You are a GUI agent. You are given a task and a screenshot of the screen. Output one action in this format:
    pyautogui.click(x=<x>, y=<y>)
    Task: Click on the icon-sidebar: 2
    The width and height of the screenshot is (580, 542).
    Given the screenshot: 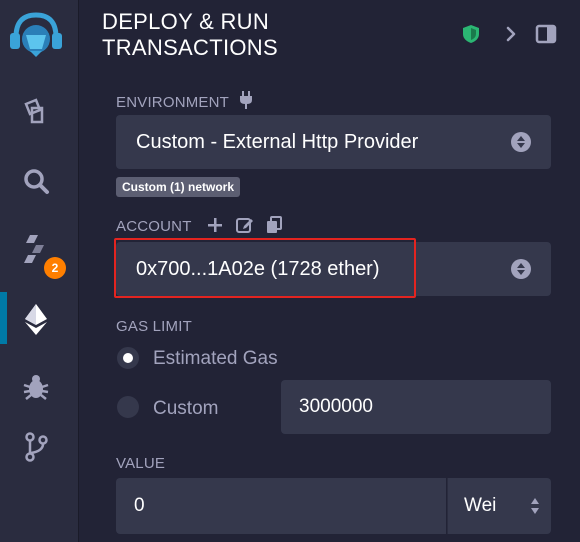 What is the action you would take?
    pyautogui.click(x=39, y=271)
    